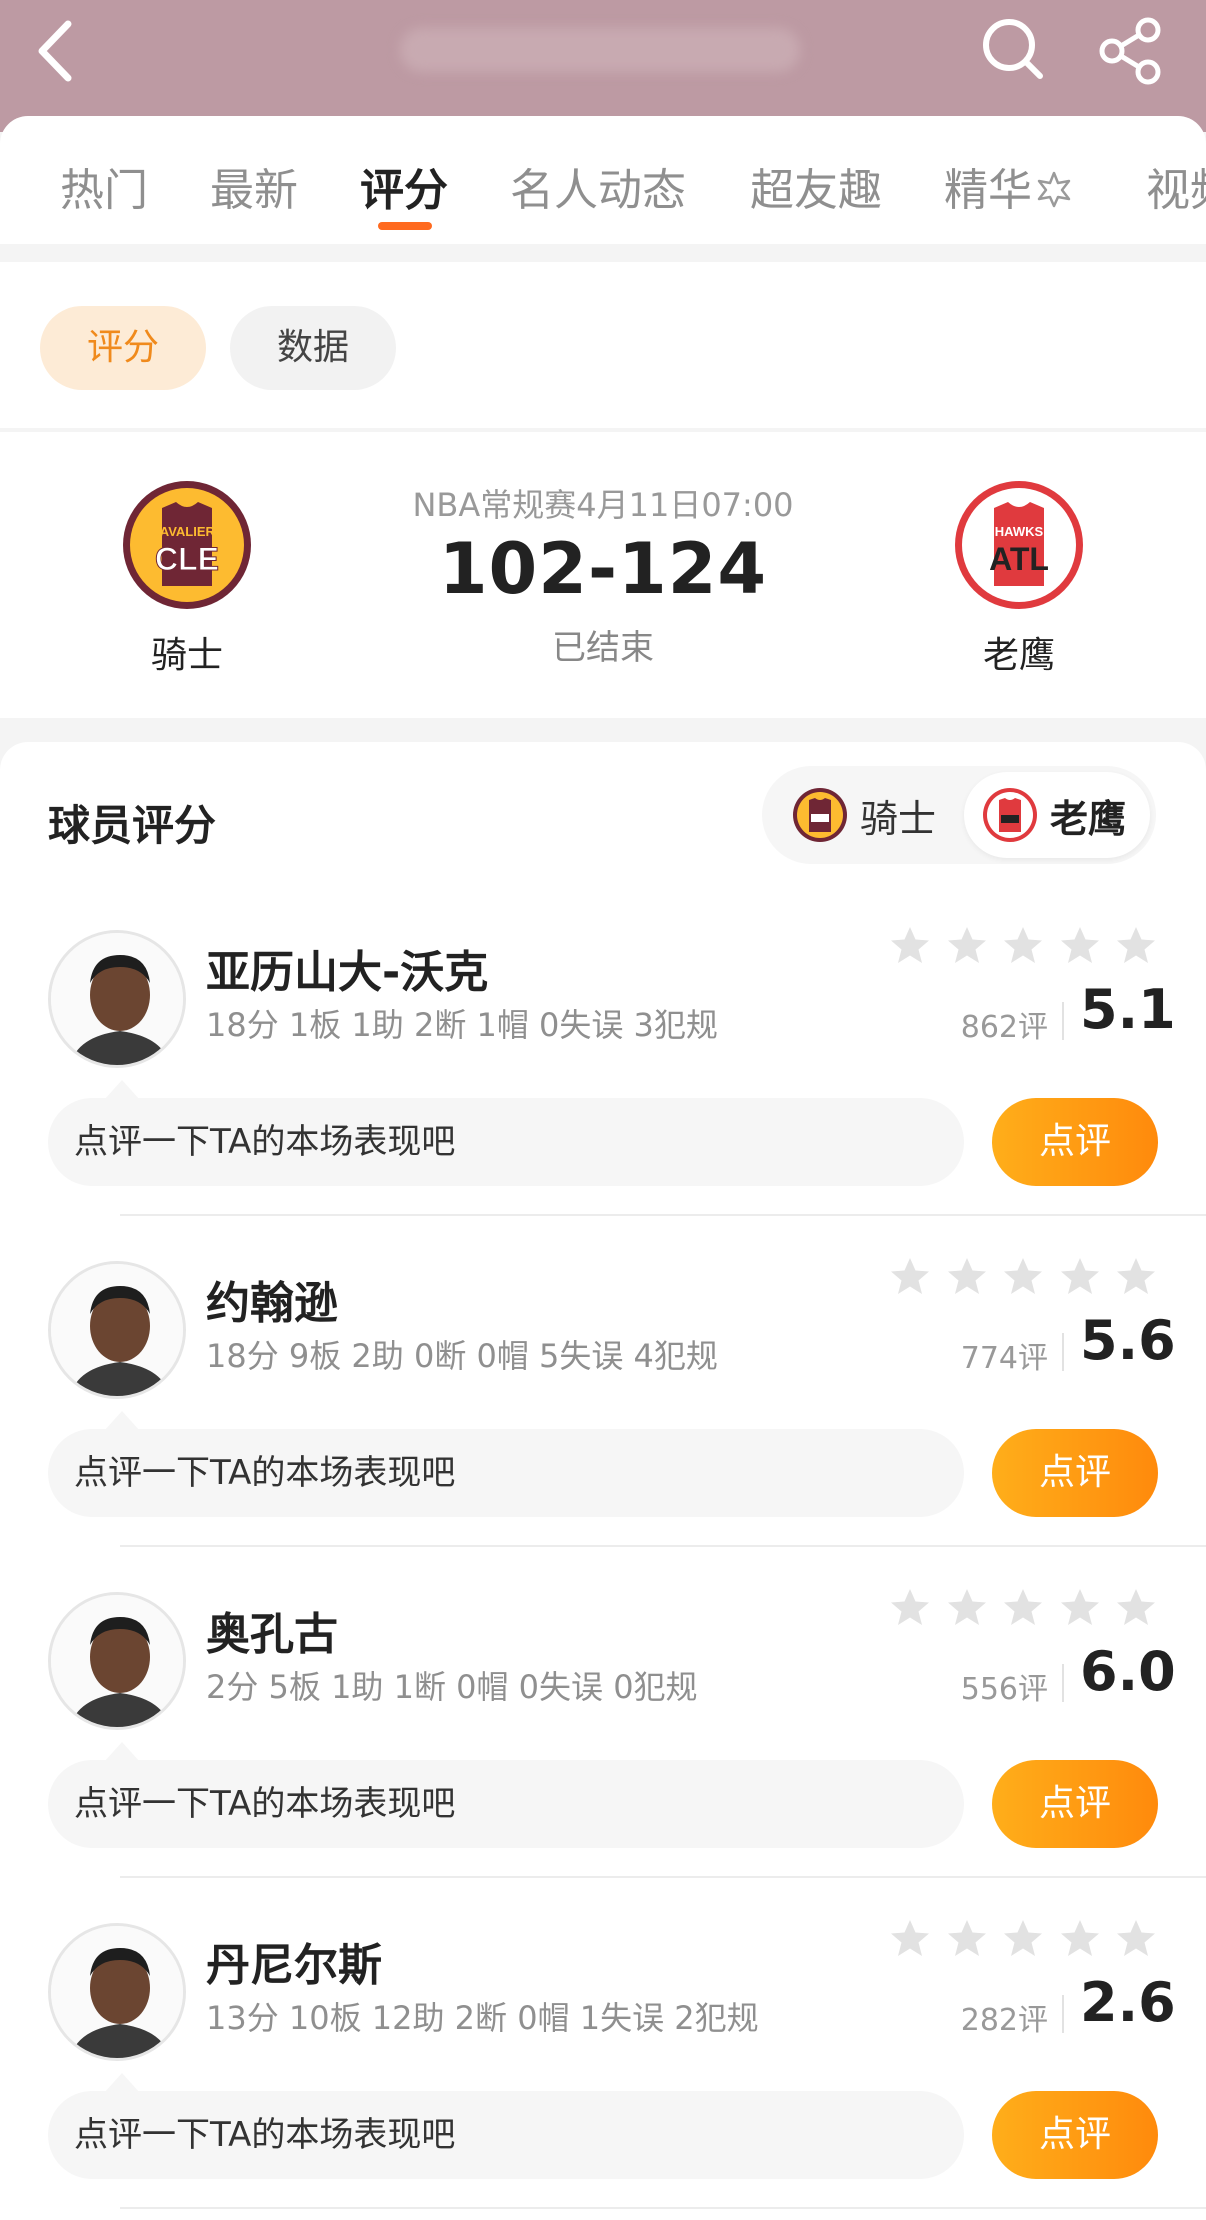 The image size is (1206, 2220). Describe the element at coordinates (820, 815) in the screenshot. I see `cavaliers-mini-logo` at that location.